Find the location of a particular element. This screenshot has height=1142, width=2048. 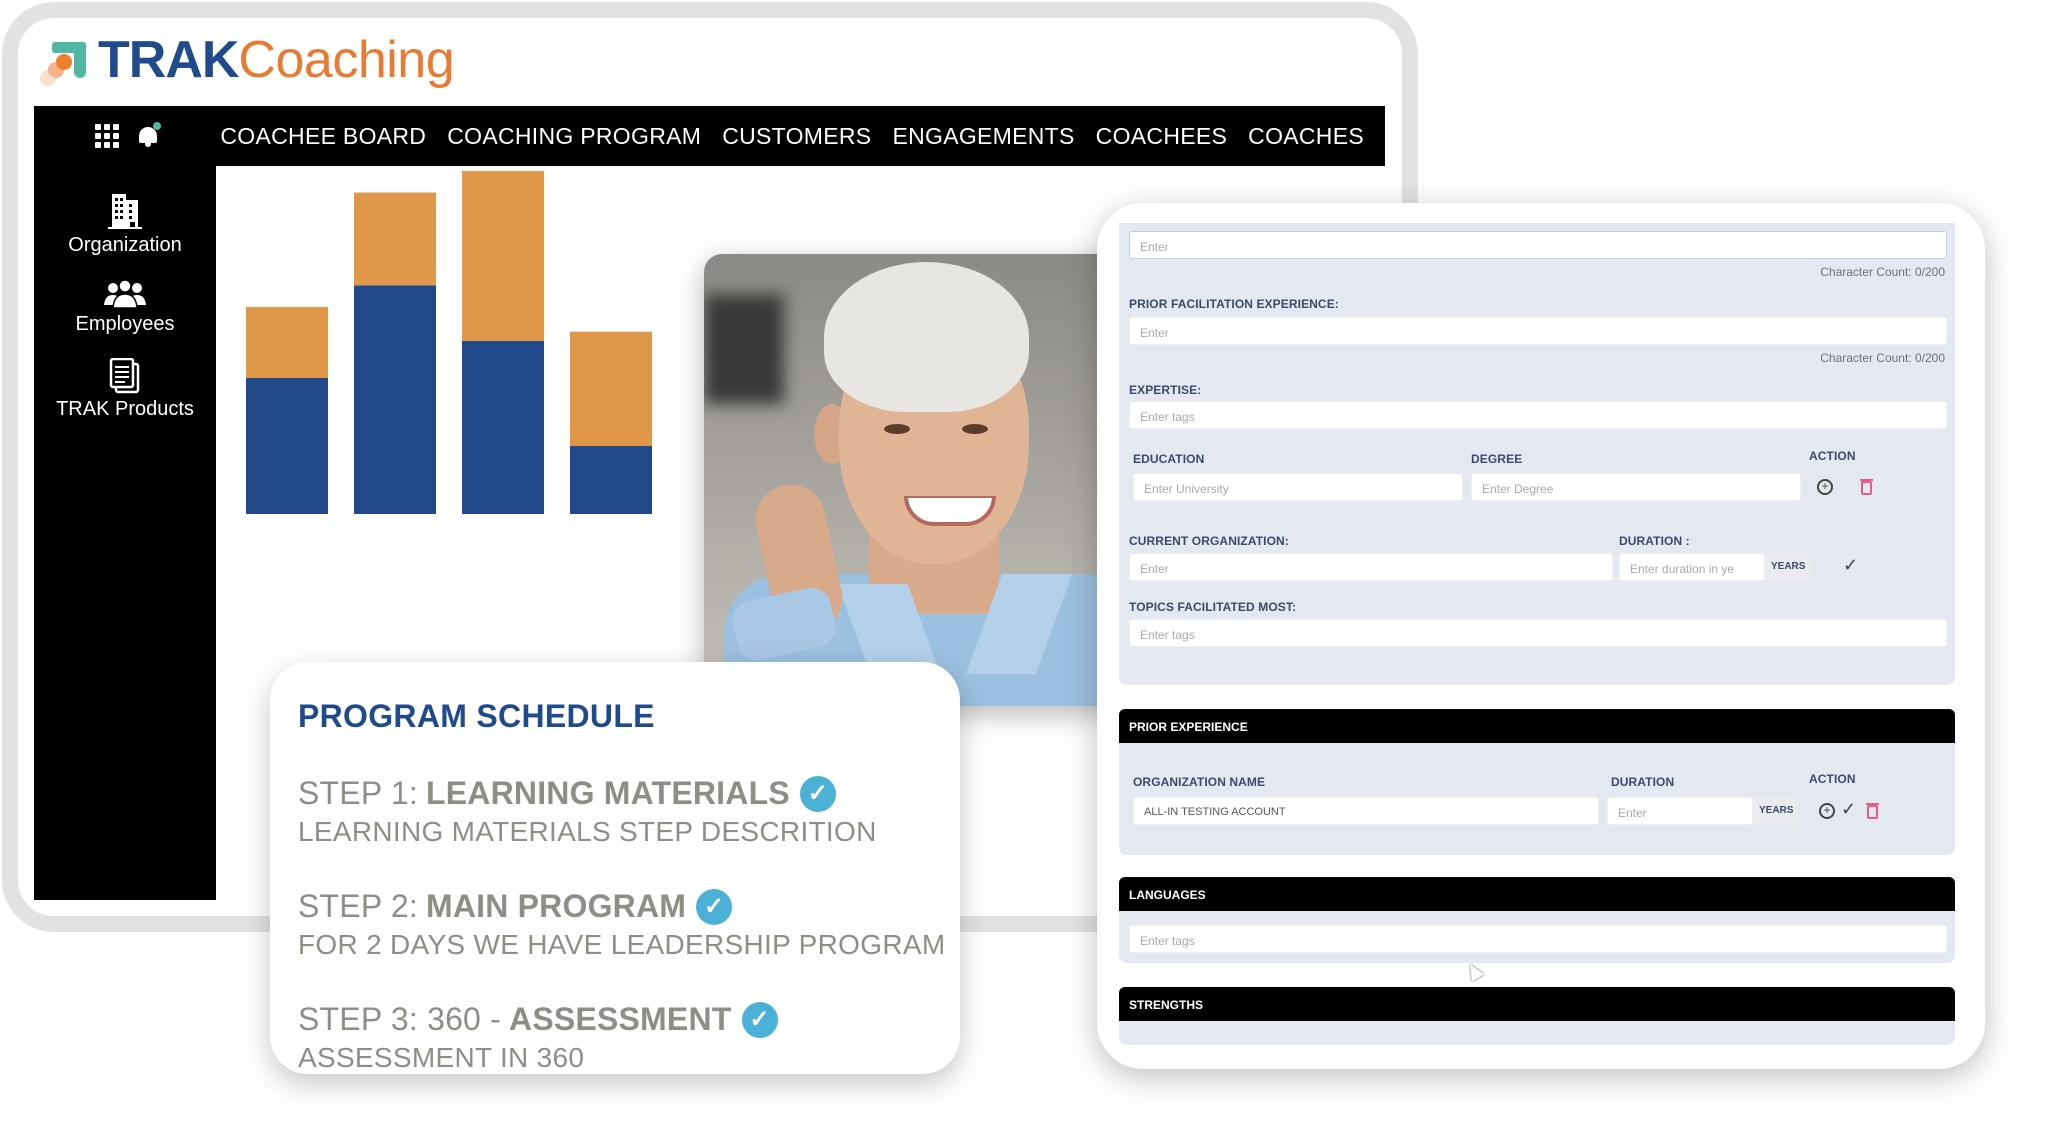

step-description: LEARNING MATERIALS STEP DESCRITION is located at coordinates (587, 831).